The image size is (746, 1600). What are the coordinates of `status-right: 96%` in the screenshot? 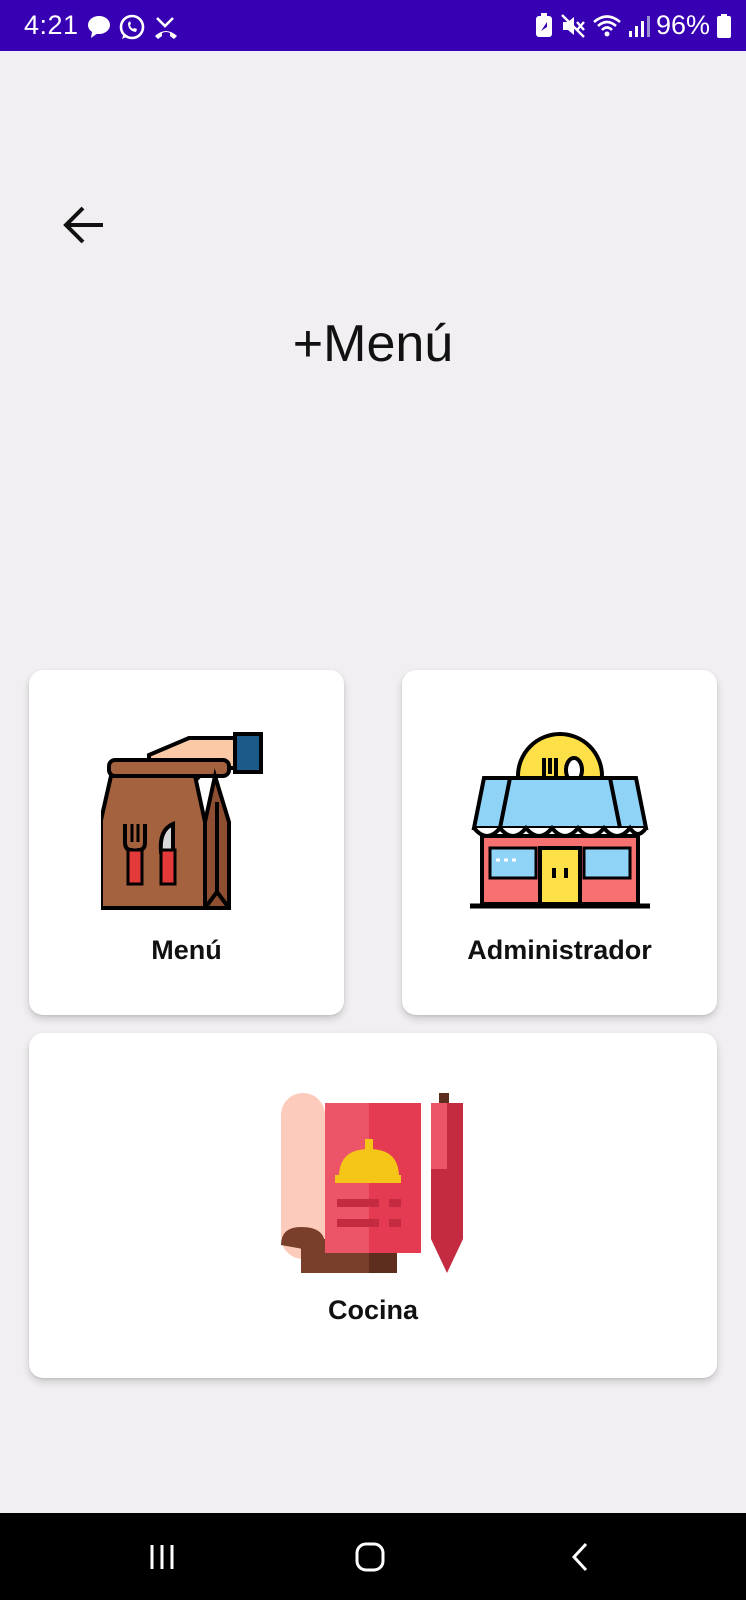 It's located at (633, 25).